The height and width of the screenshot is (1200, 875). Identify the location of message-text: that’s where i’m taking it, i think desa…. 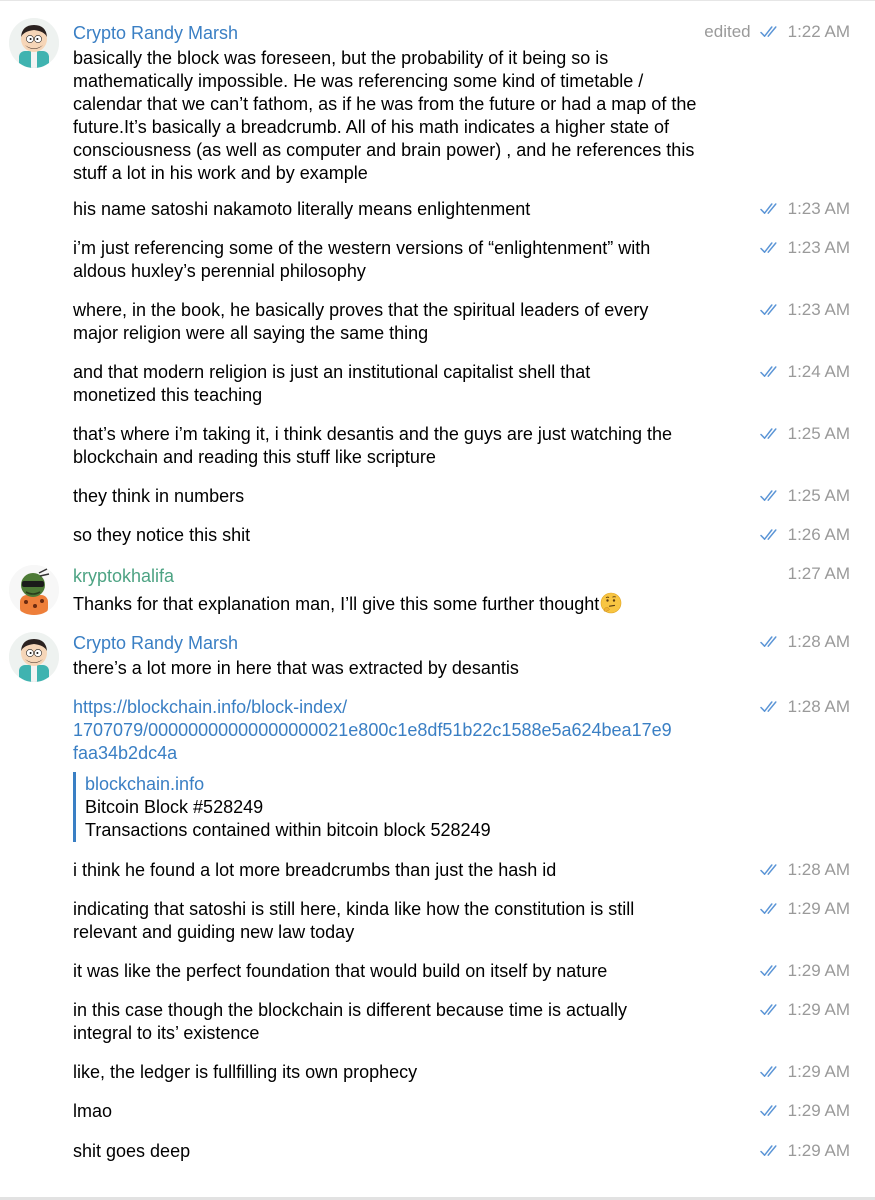
(409, 446).